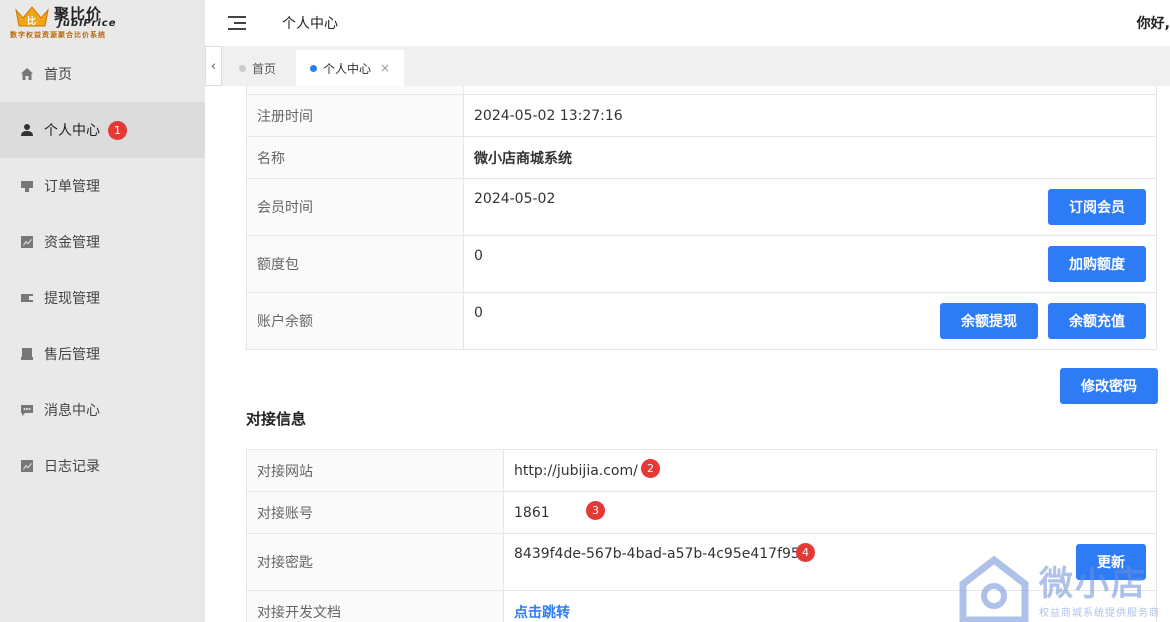 The width and height of the screenshot is (1170, 622). Describe the element at coordinates (1153, 23) in the screenshot. I see `user-greeting: 你好,` at that location.